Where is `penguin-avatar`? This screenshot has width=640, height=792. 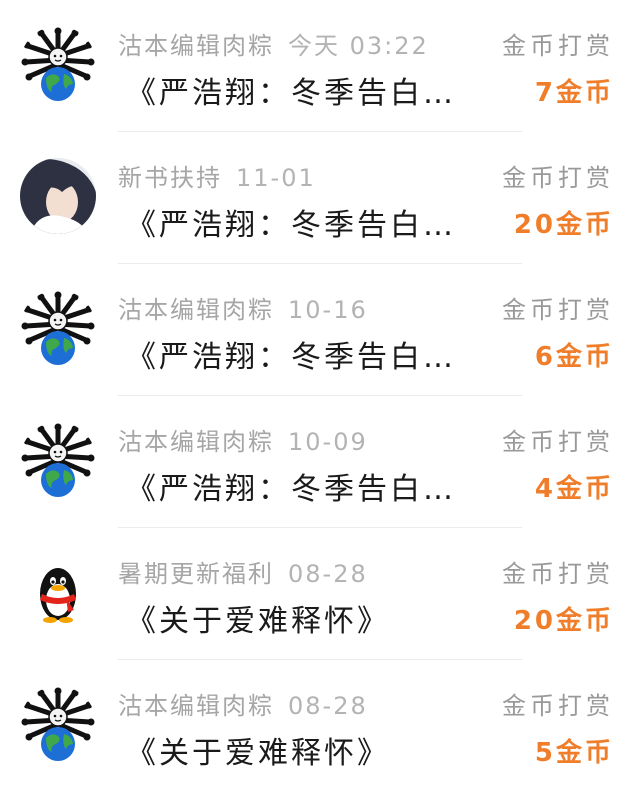 penguin-avatar is located at coordinates (58, 592).